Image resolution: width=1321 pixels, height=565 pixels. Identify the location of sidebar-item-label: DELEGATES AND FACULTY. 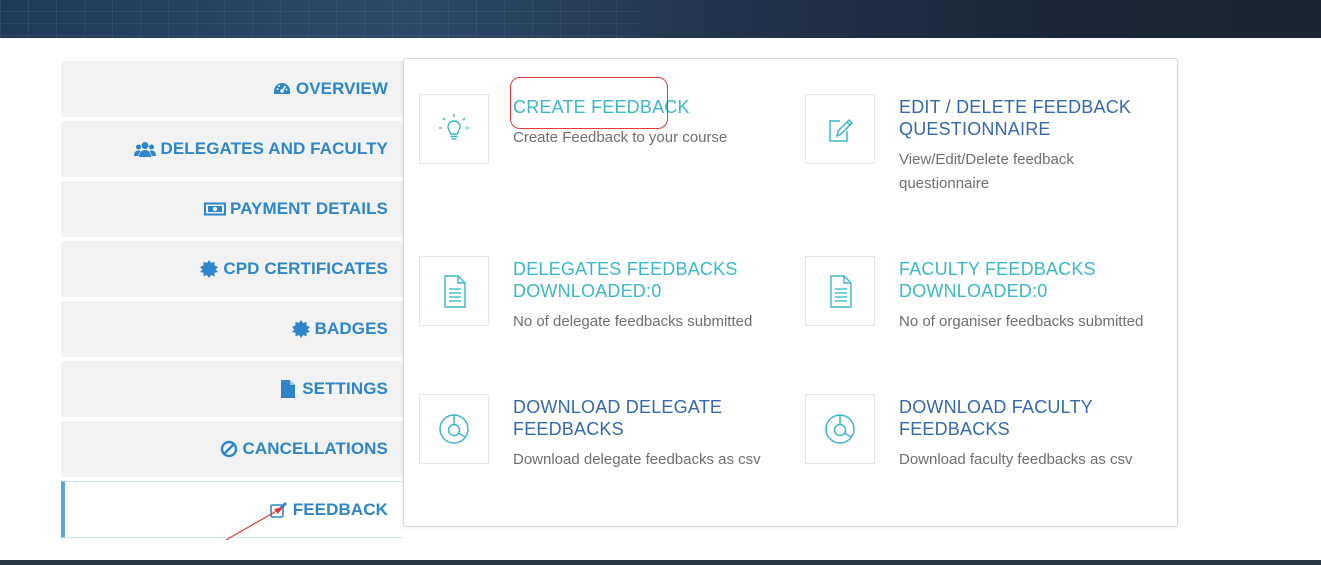
(274, 148).